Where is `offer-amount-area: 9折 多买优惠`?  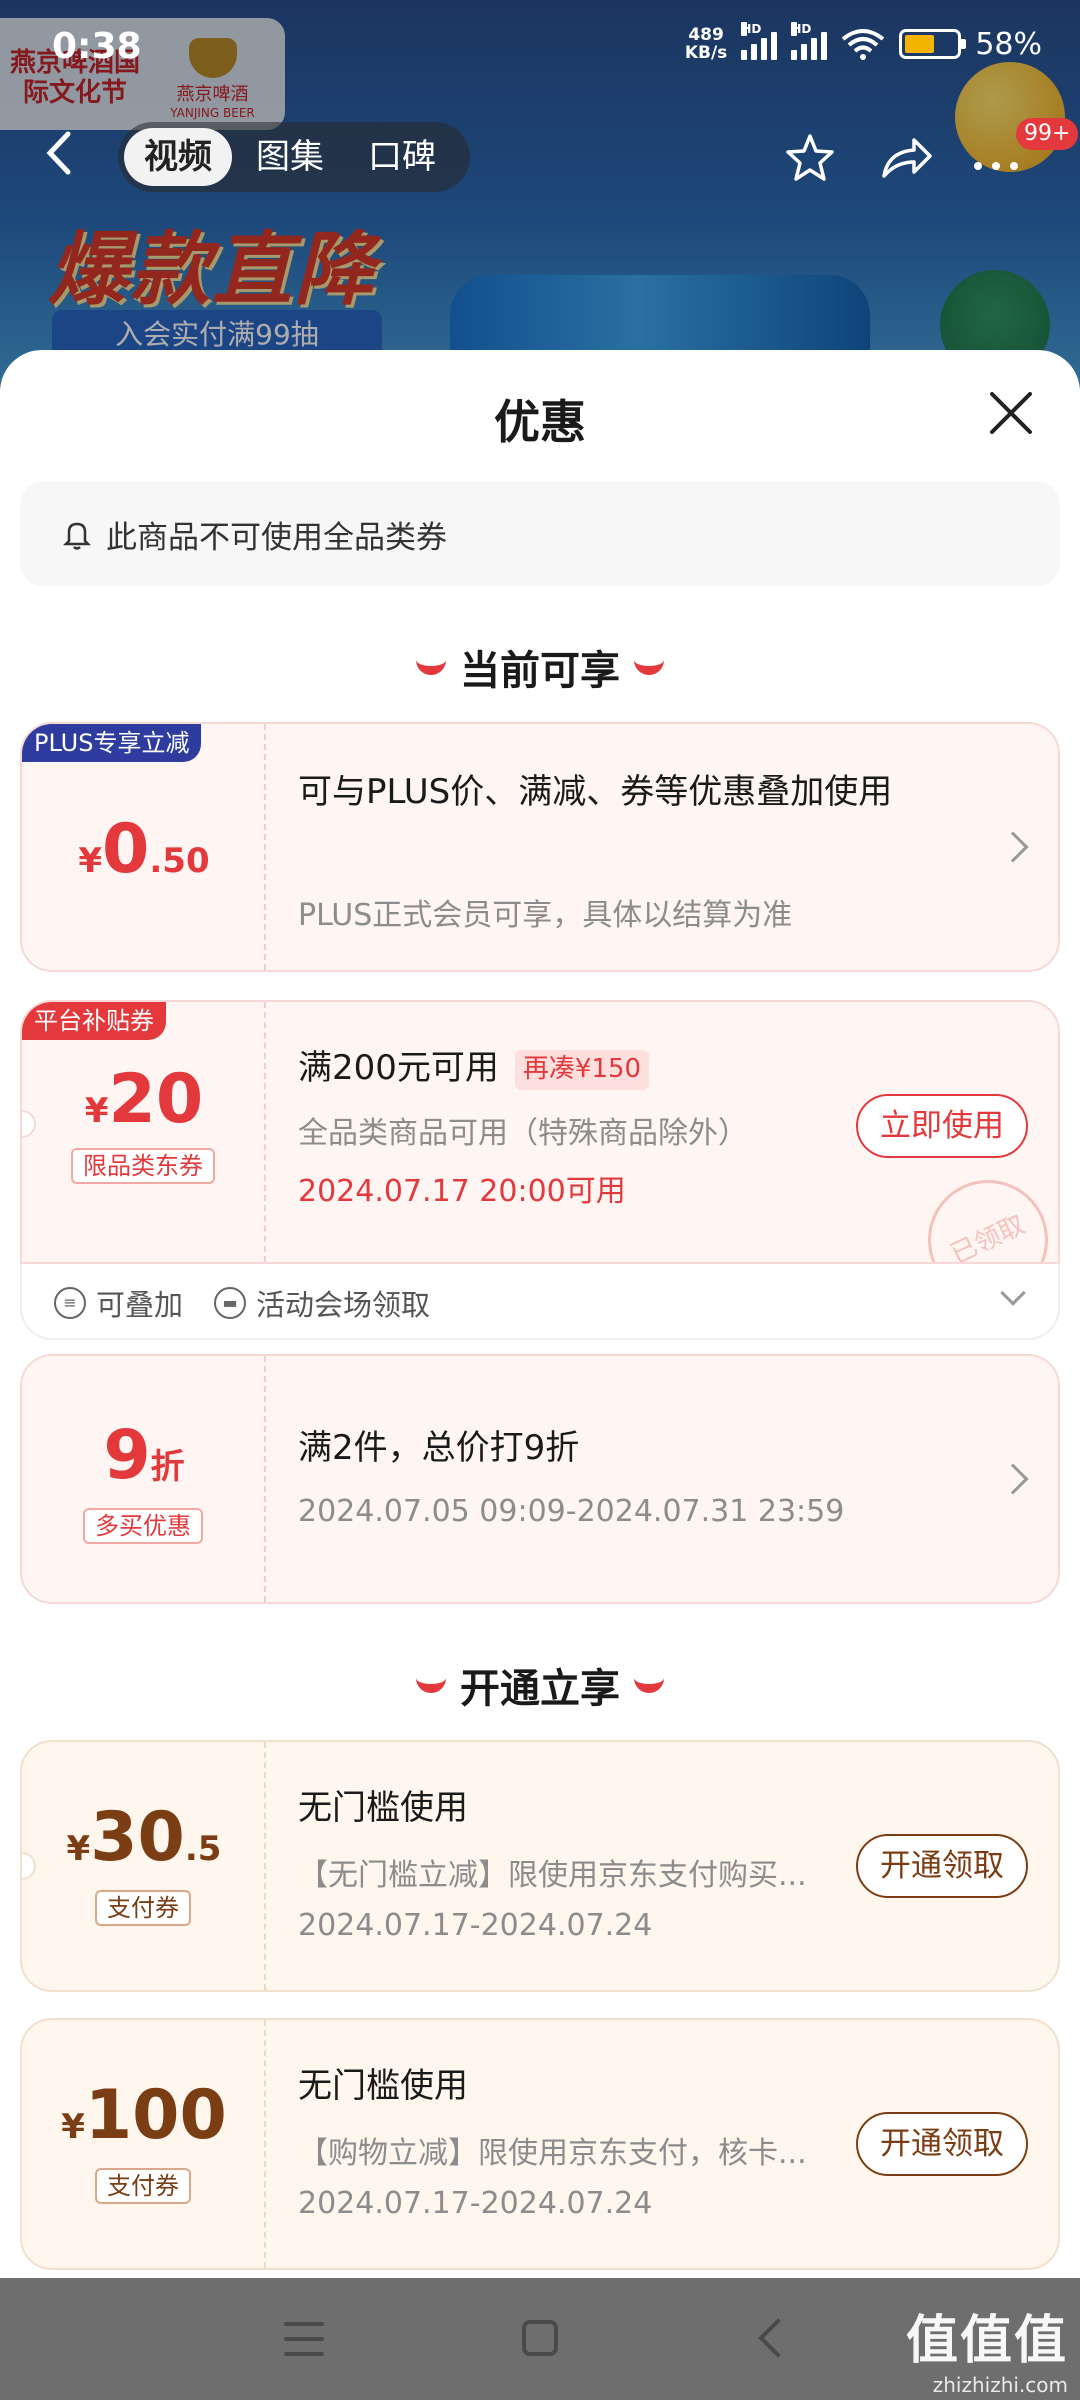 offer-amount-area: 9折 多买优惠 is located at coordinates (144, 1479).